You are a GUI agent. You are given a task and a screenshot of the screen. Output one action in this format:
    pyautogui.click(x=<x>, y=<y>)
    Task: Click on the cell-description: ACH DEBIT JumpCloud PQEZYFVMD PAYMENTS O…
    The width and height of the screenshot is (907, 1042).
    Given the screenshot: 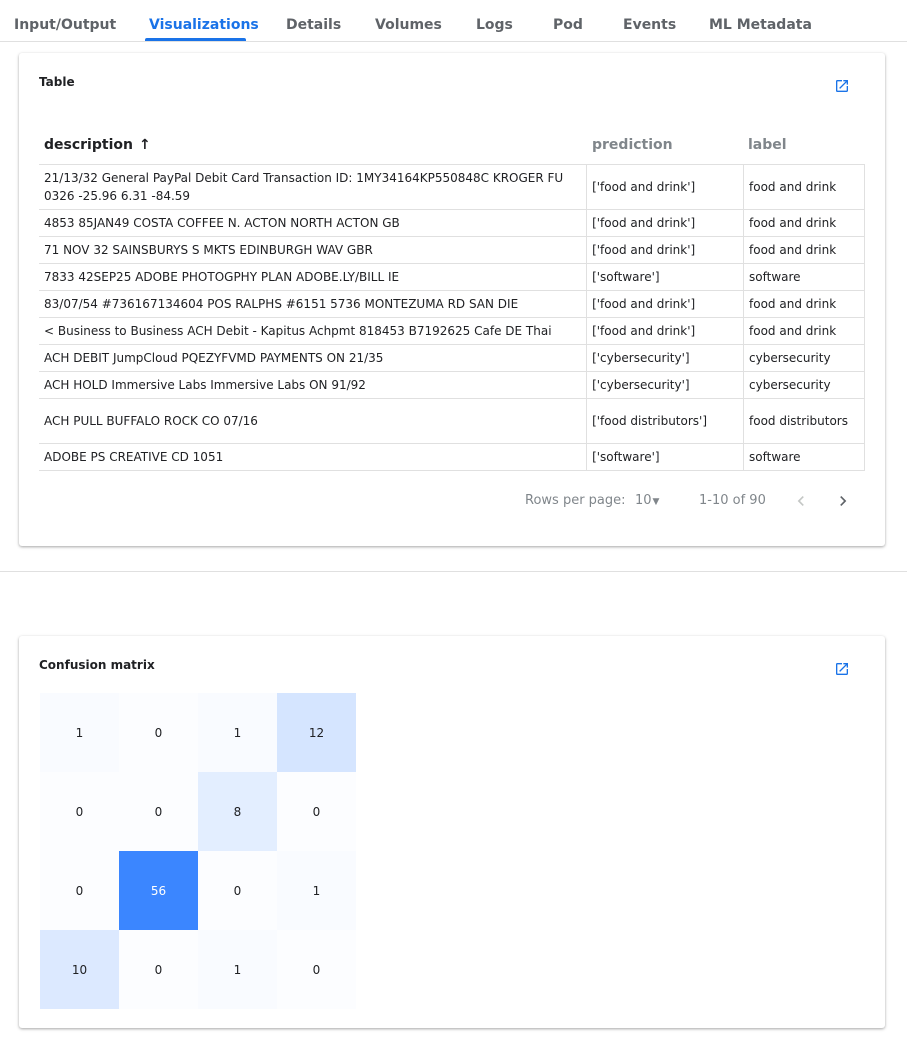 What is the action you would take?
    pyautogui.click(x=313, y=358)
    